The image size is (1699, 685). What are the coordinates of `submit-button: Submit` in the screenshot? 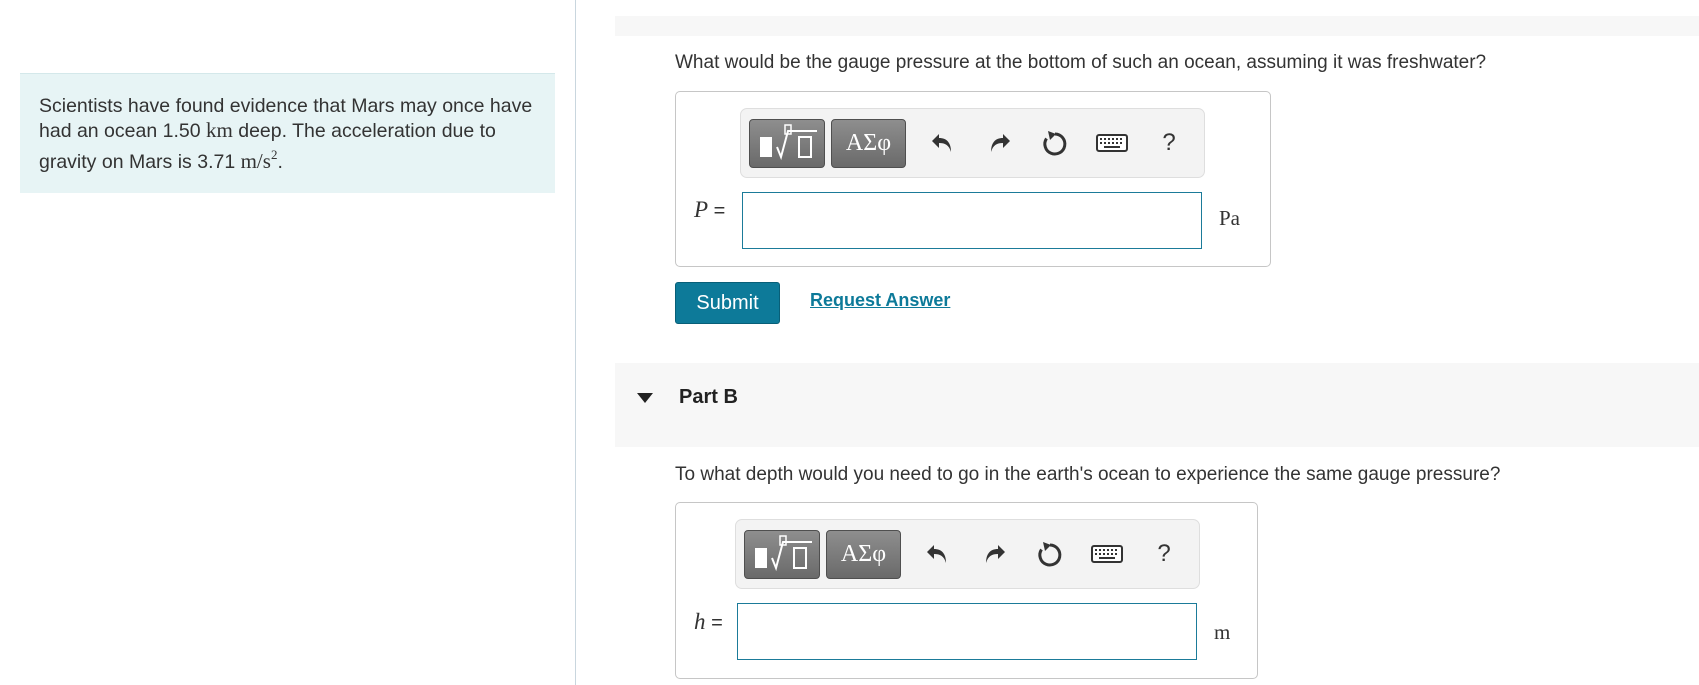 It's located at (727, 303).